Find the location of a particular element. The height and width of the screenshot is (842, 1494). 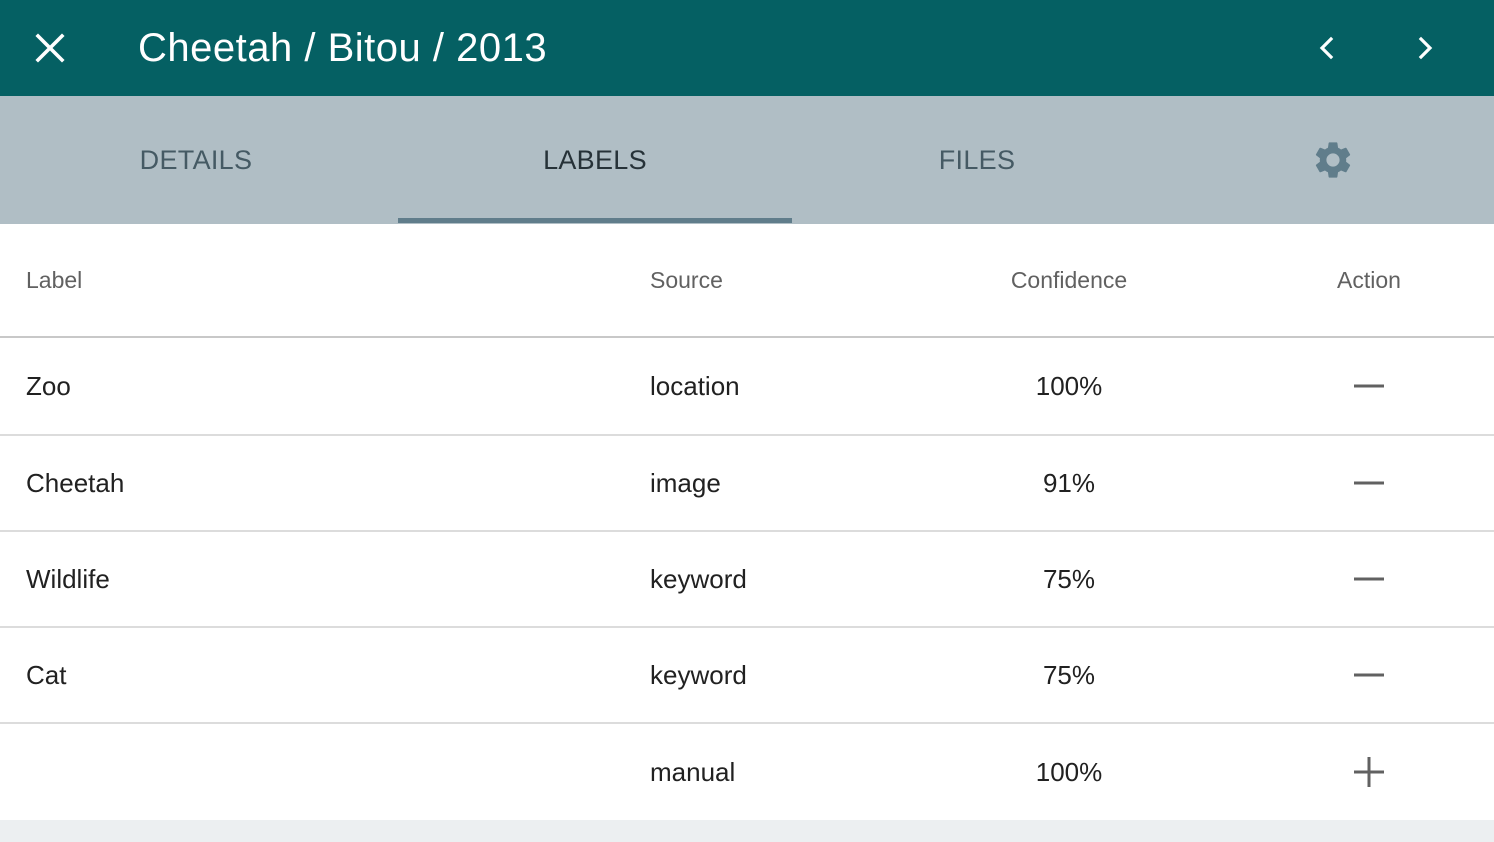

label-cell: Cat is located at coordinates (46, 674).